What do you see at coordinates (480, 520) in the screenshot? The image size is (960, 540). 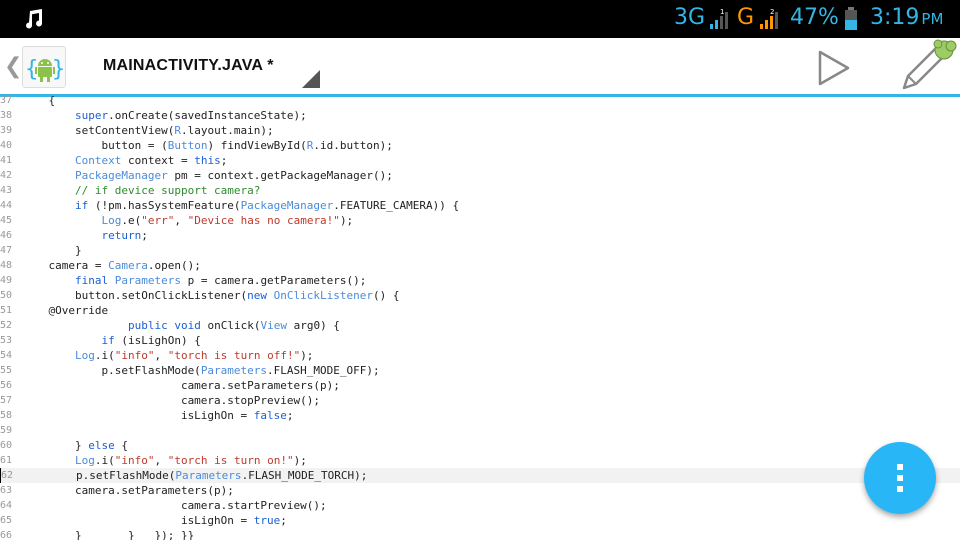 I see `code-line: 65 isLighOn = true;` at bounding box center [480, 520].